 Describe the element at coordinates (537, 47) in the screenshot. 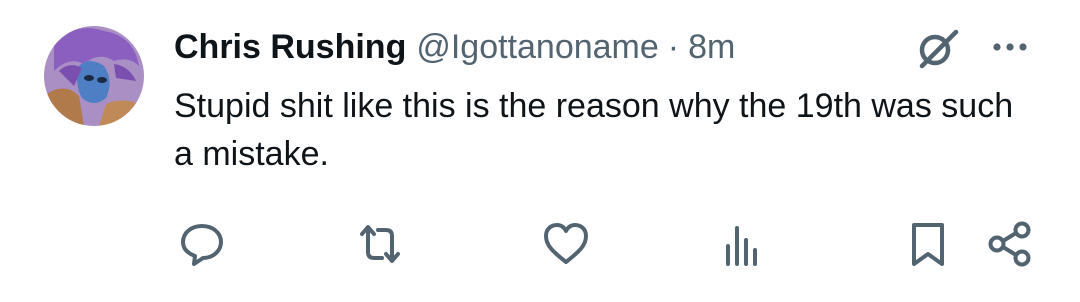

I see `author-handle: @Igottanoname` at that location.